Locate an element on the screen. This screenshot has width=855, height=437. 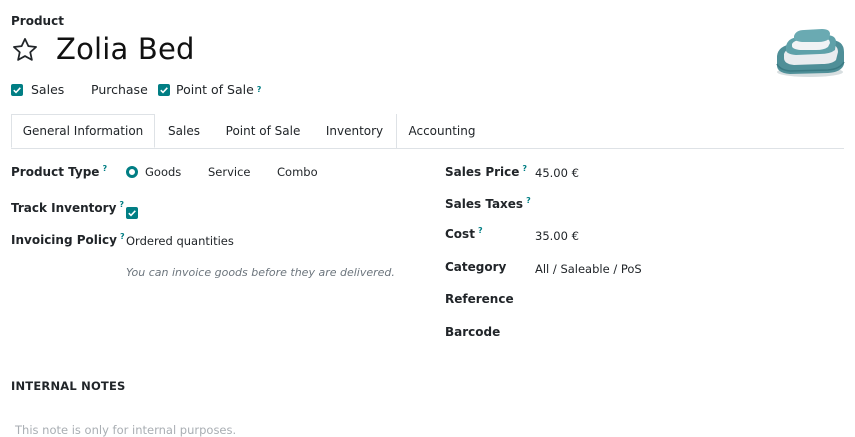
tab-sales: Sales is located at coordinates (184, 131).